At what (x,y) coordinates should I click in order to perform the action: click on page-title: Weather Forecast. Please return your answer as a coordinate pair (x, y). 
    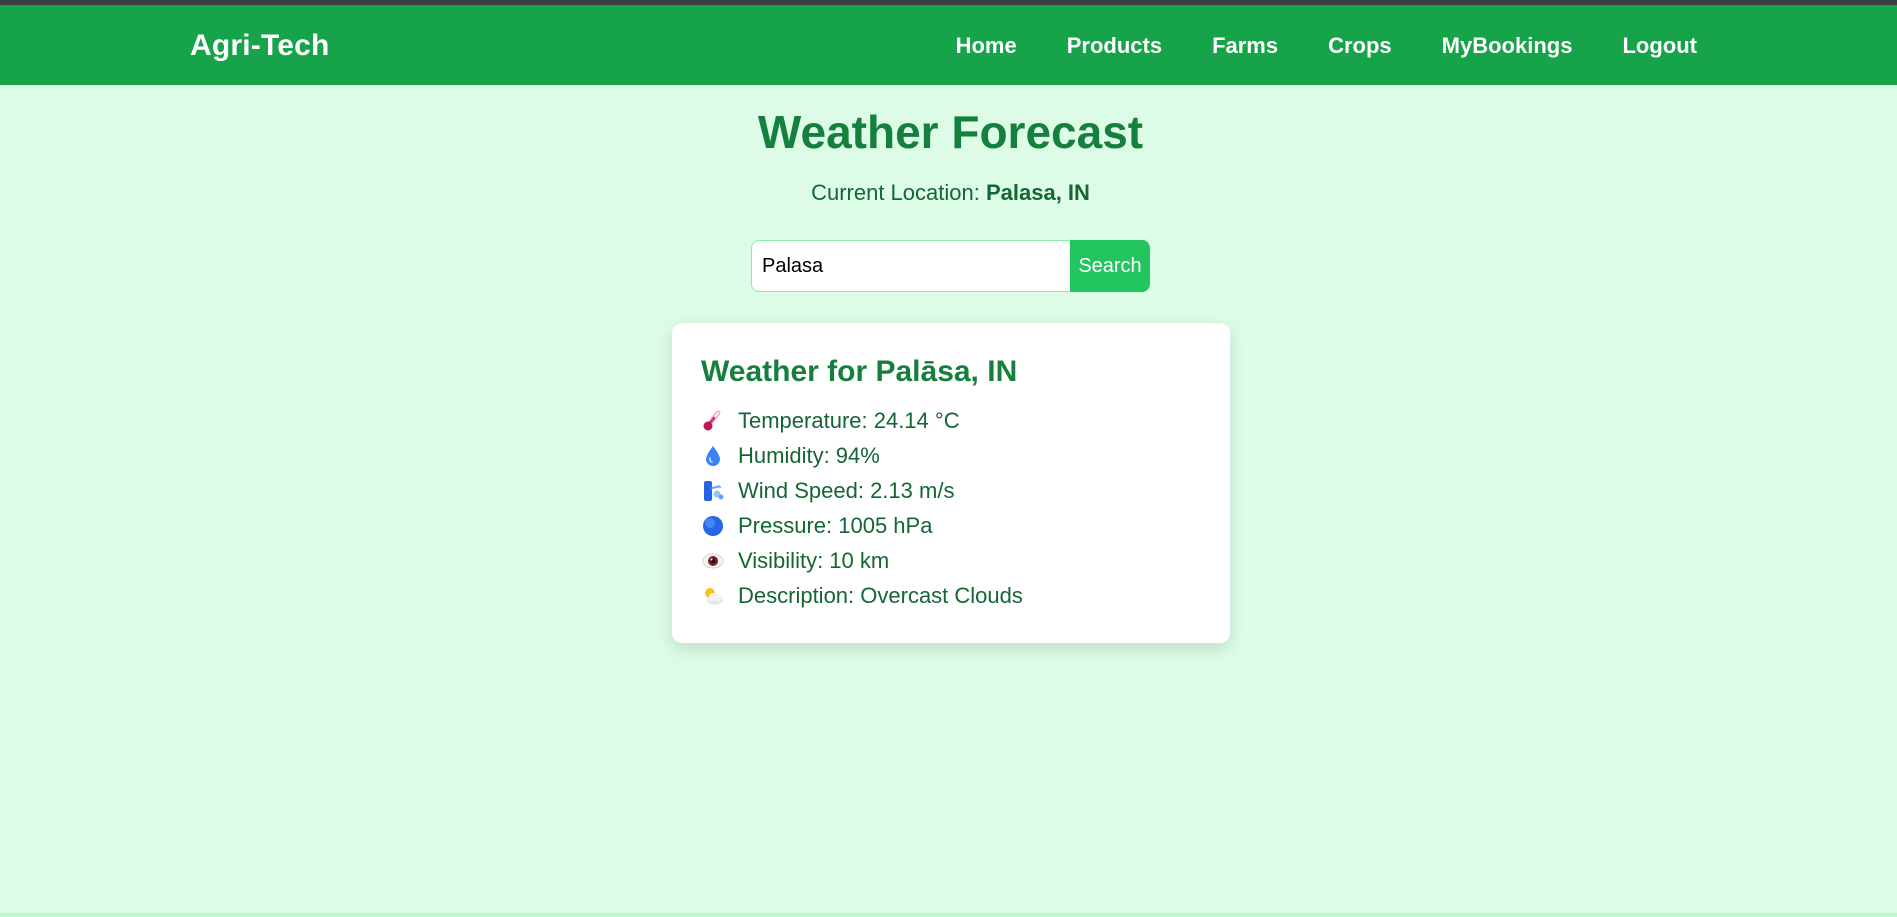
    Looking at the image, I should click on (950, 132).